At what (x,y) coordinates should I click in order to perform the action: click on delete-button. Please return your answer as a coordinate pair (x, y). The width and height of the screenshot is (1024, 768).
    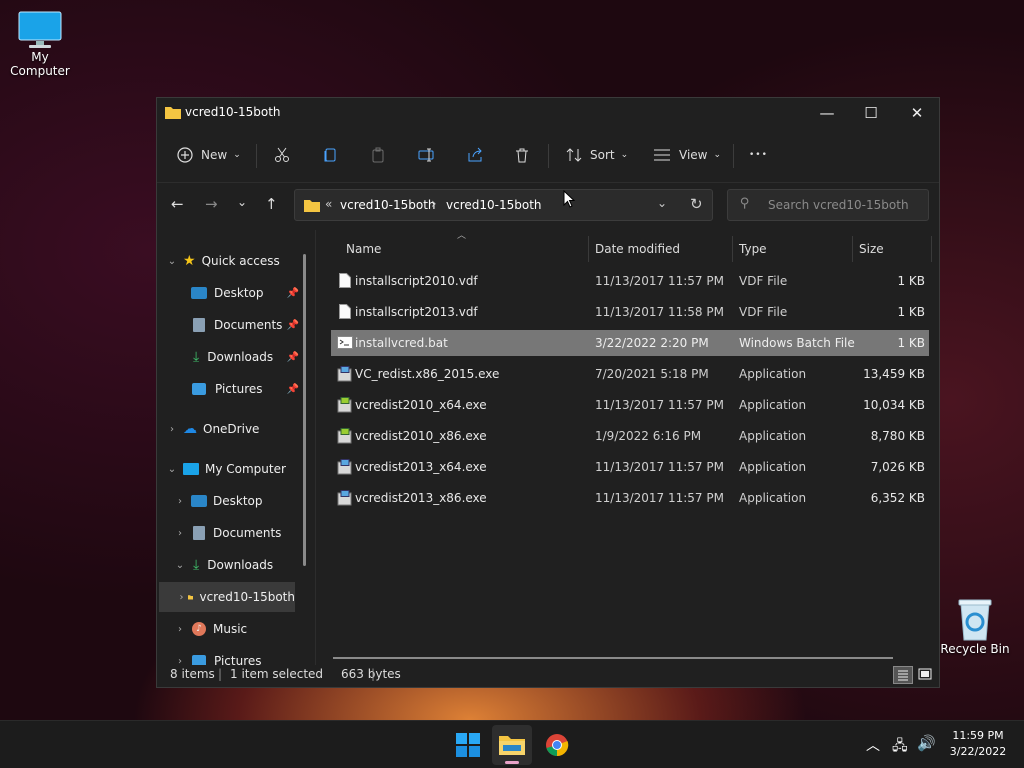
    Looking at the image, I should click on (522, 155).